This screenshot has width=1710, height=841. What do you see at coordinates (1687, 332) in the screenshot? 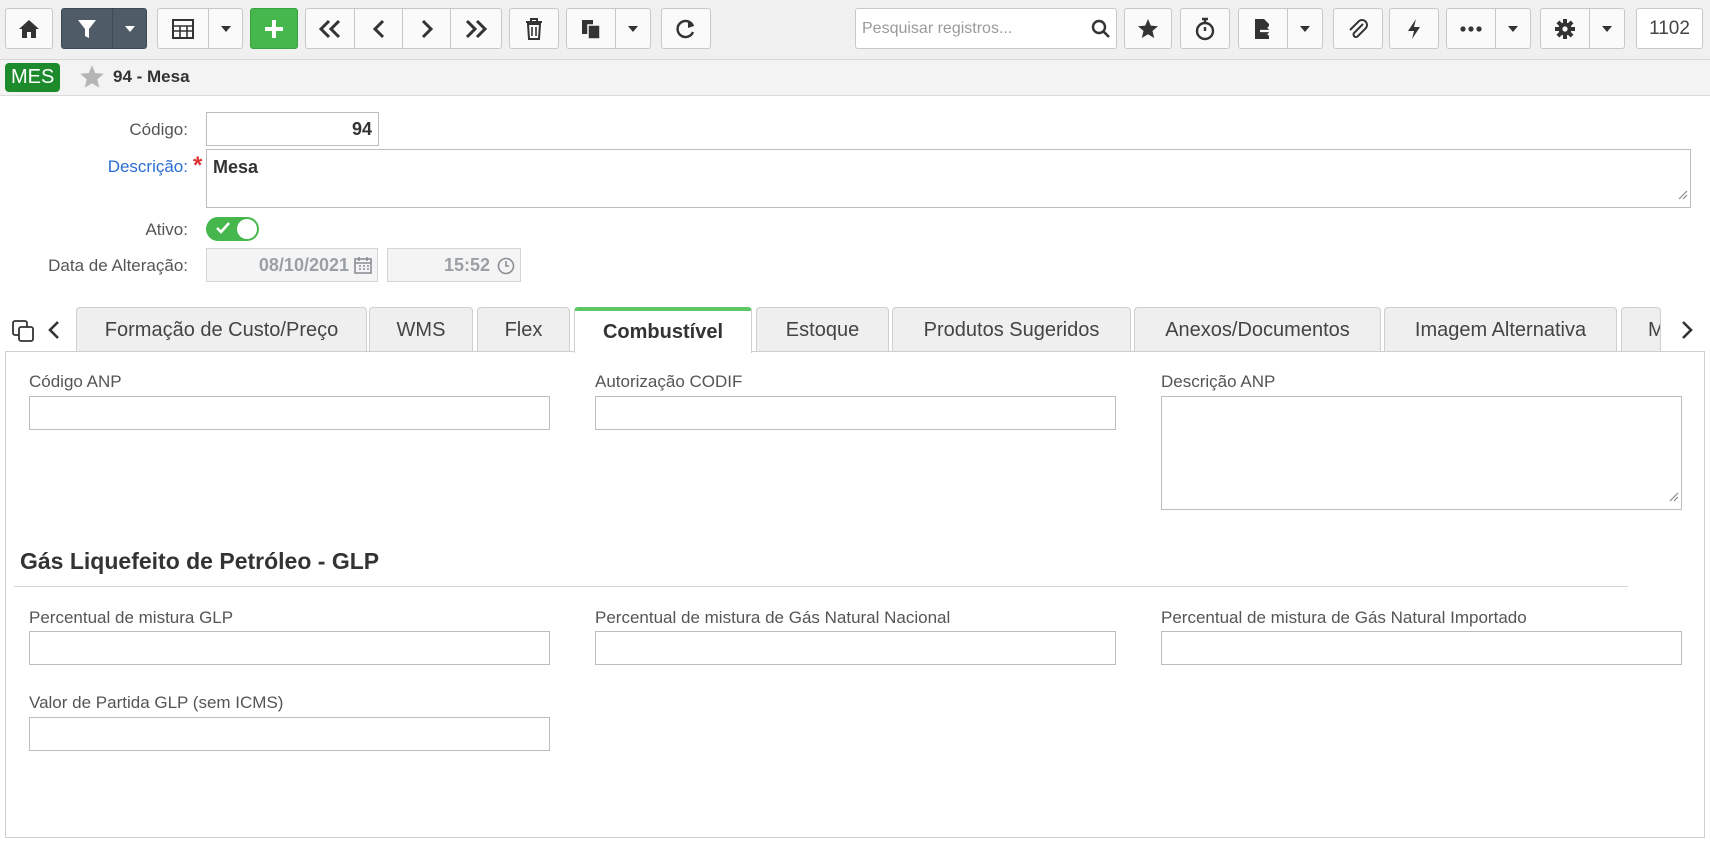
I see `tabs-scroll-right-icon` at bounding box center [1687, 332].